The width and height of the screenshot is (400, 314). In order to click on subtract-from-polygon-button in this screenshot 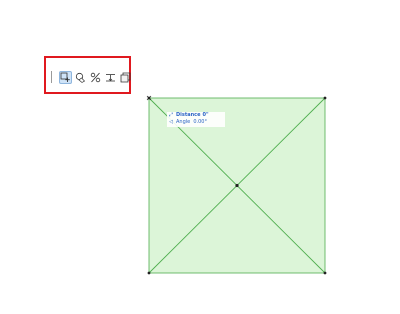, I will do `click(80, 77)`.